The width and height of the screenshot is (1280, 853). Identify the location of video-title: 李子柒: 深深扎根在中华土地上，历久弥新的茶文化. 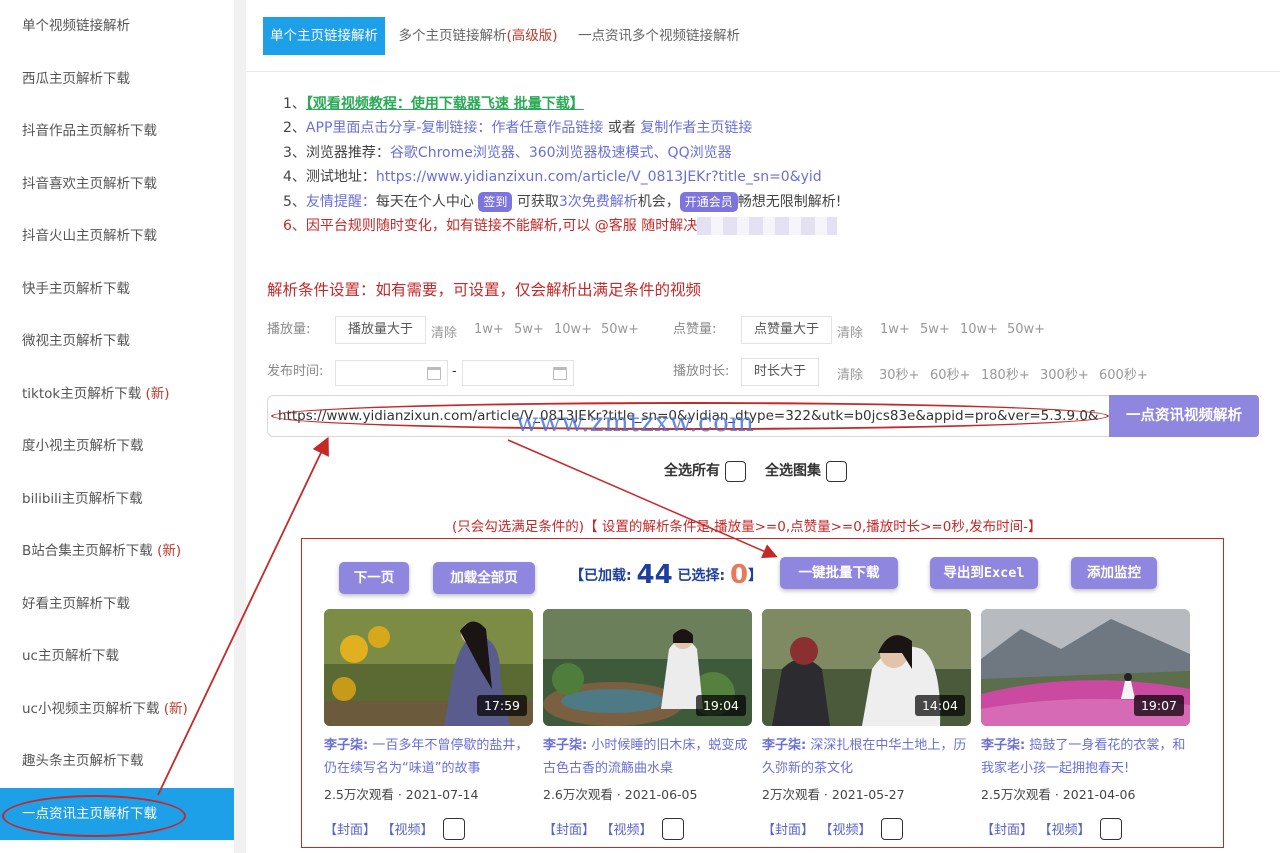
(866, 757).